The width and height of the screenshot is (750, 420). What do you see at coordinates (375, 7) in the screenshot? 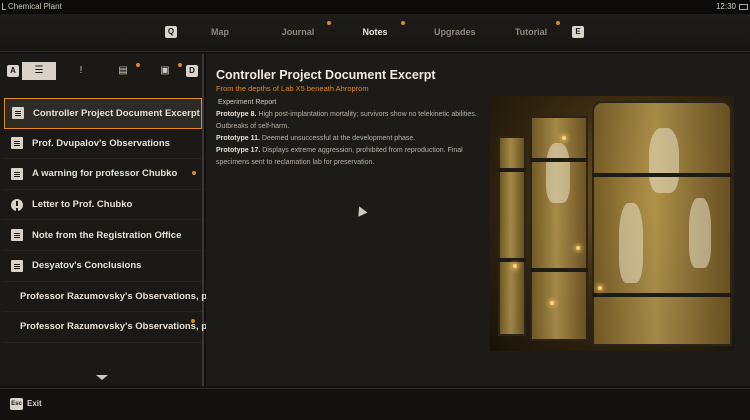
I see `status-bar: Chemical Plant 12:30` at bounding box center [375, 7].